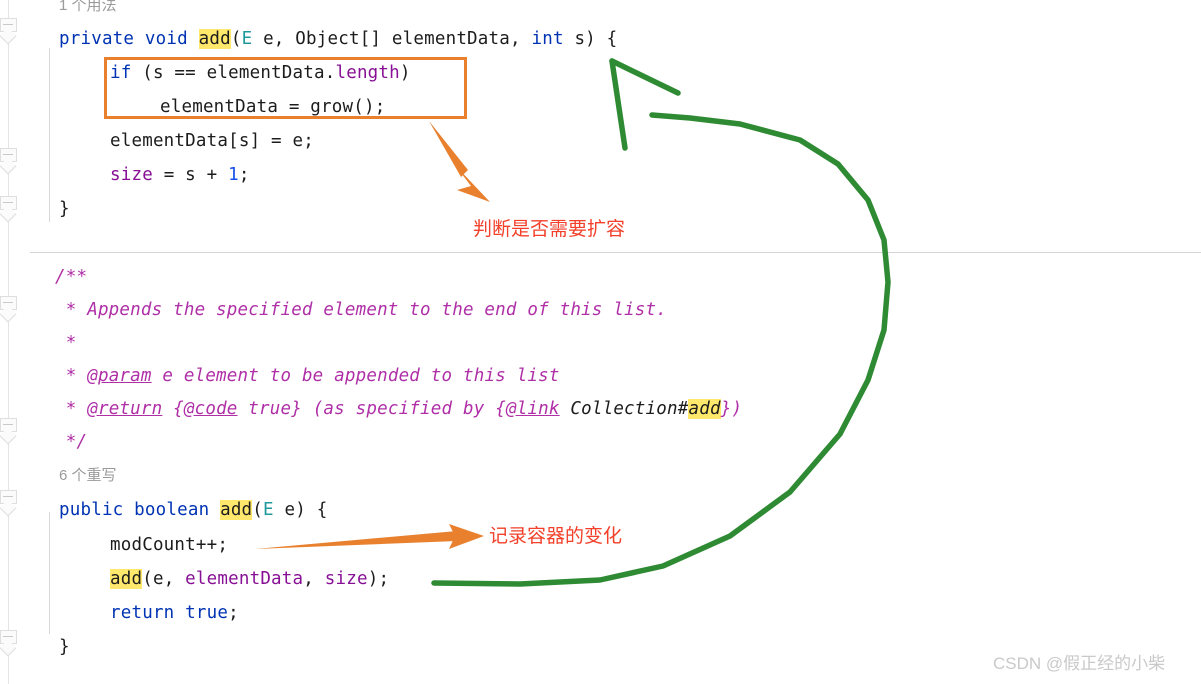 This screenshot has width=1201, height=684. Describe the element at coordinates (274, 39) in the screenshot. I see `token-arg-e: e,` at that location.